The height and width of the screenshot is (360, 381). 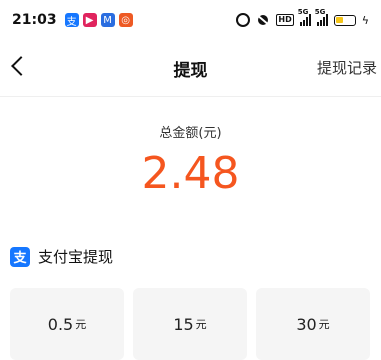 I want to click on option-amount: 15, so click(x=183, y=324).